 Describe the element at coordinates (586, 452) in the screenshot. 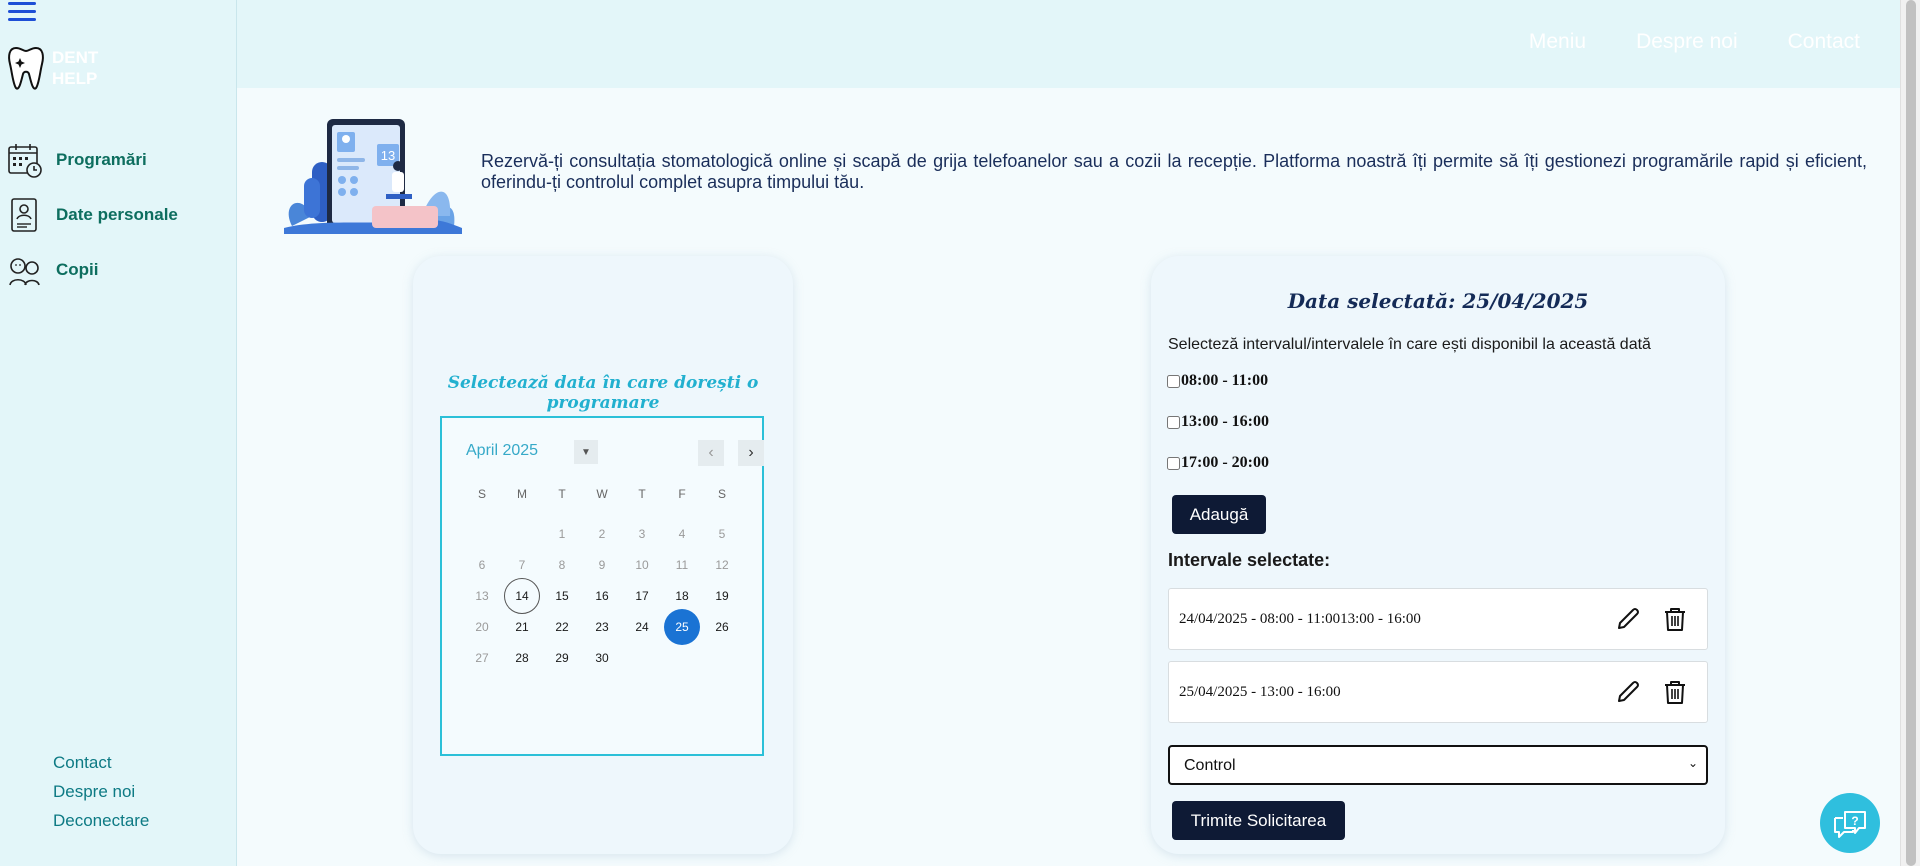

I see `month-dropdown-icon: ▼` at that location.